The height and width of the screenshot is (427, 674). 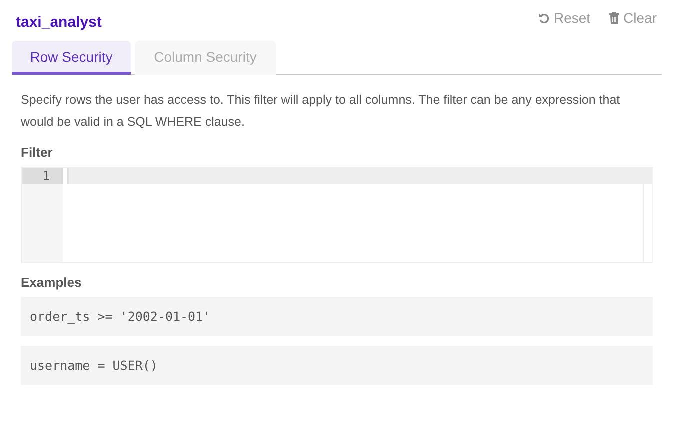 I want to click on examples-label: Examples, so click(x=52, y=282).